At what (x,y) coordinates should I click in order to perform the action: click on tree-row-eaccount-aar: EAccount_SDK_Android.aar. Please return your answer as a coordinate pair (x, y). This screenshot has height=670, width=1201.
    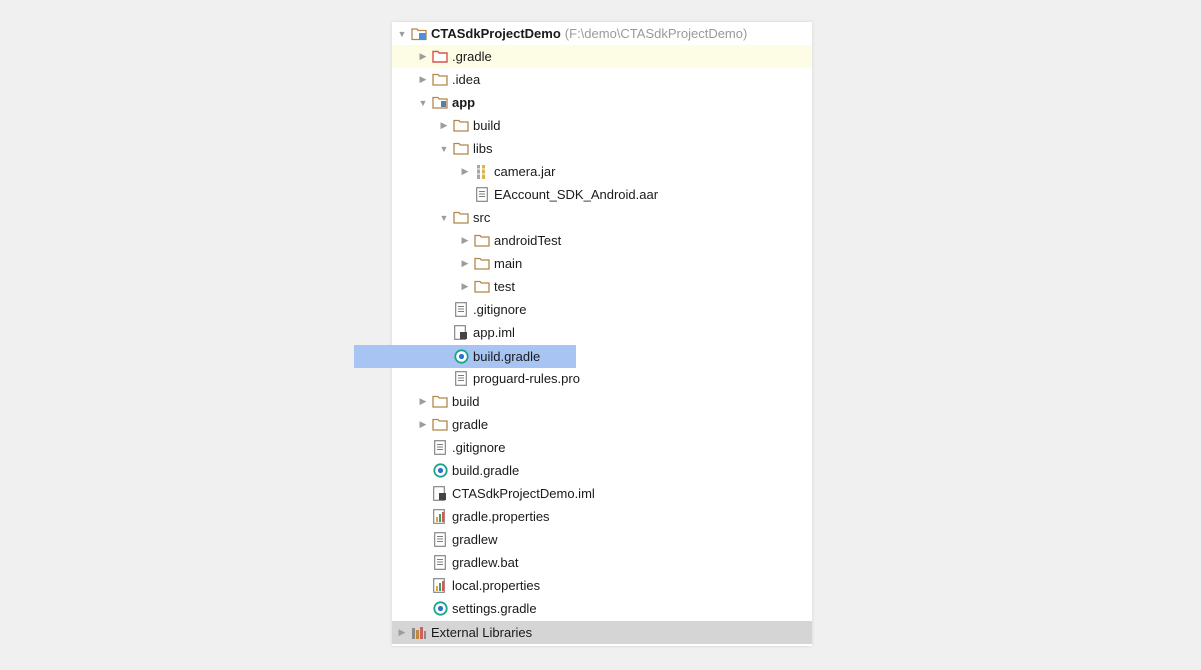
    Looking at the image, I should click on (602, 194).